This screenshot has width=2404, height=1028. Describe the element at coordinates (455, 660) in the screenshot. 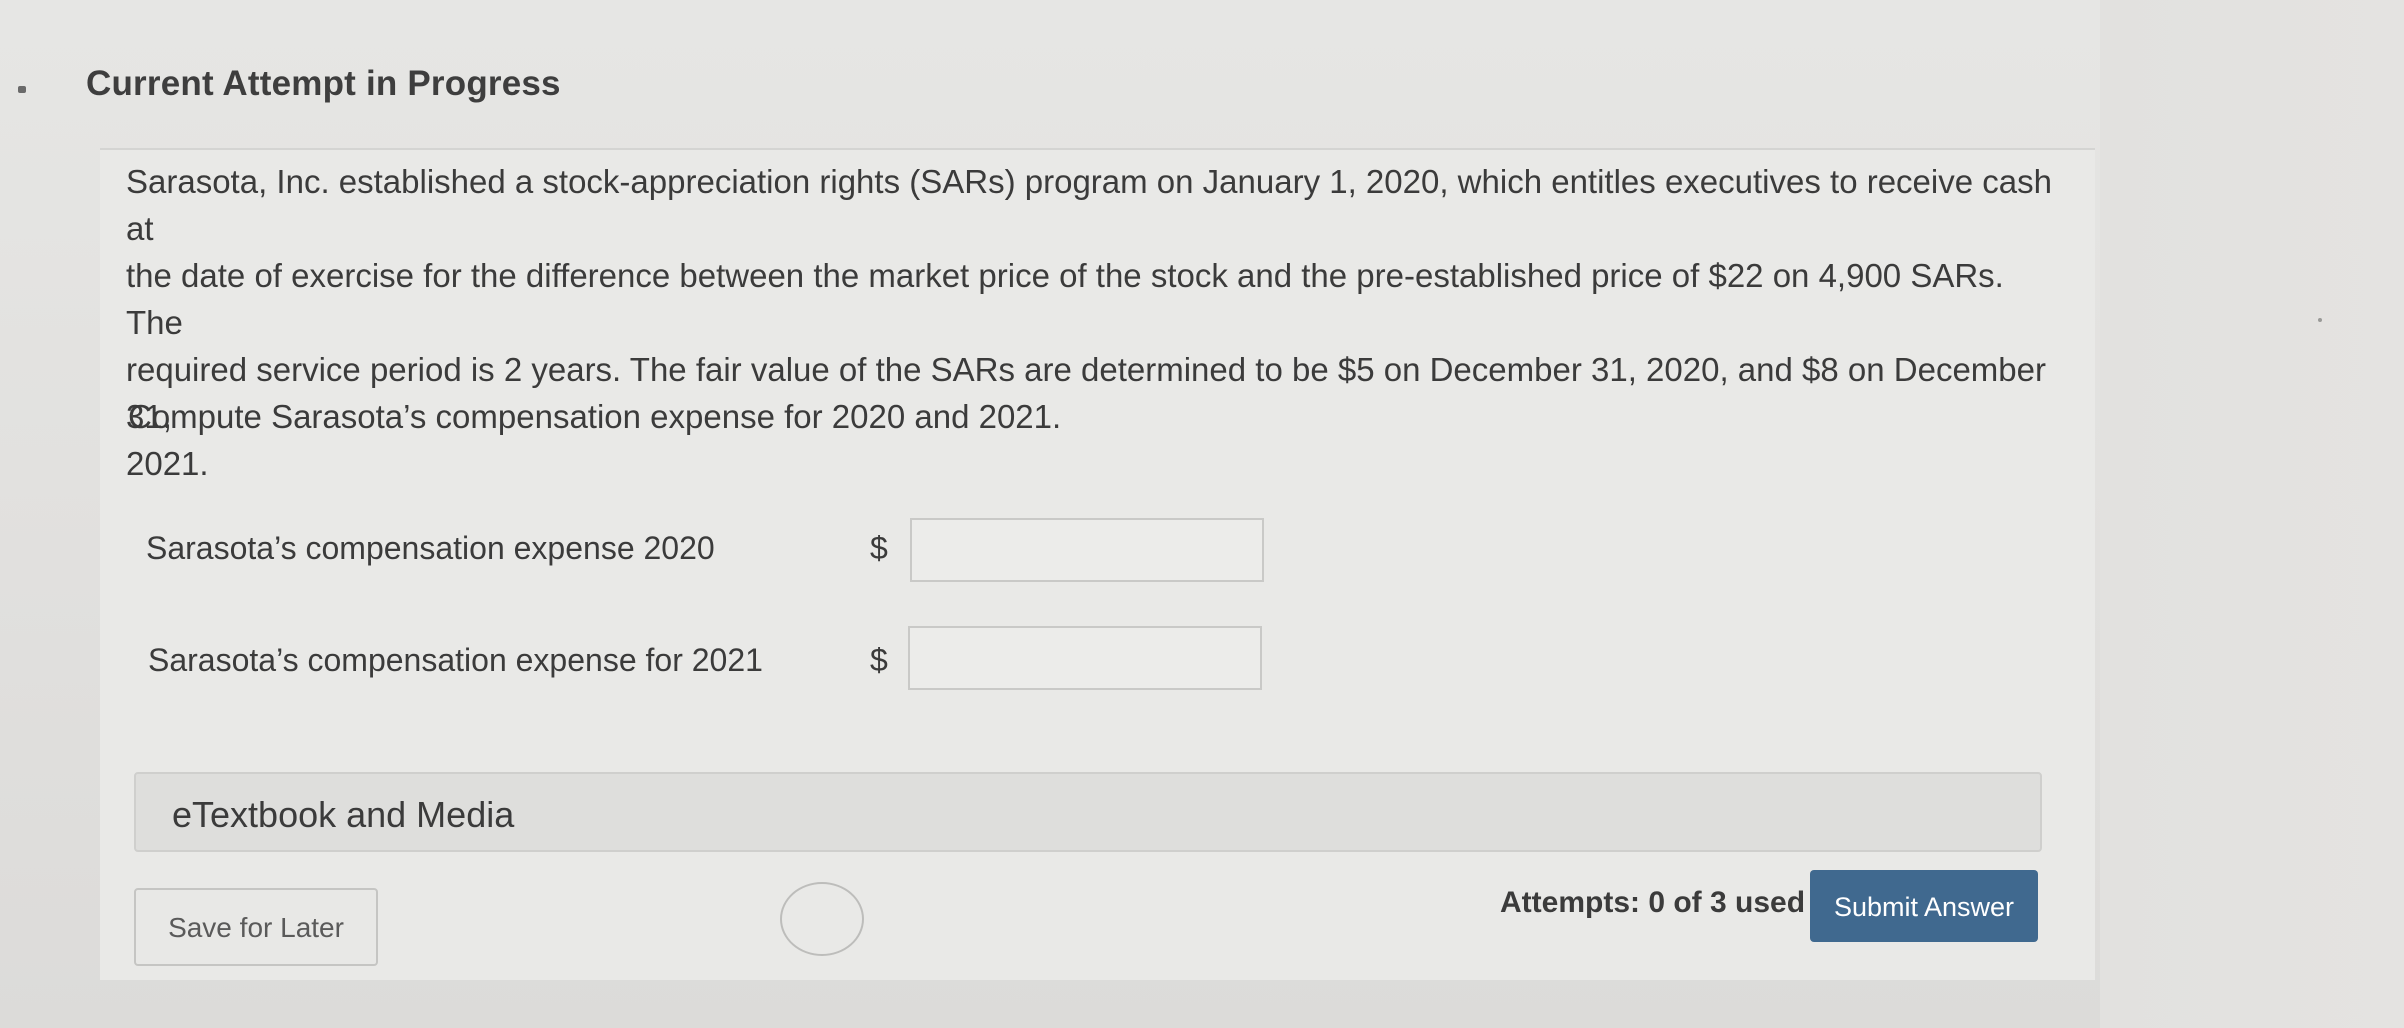

I see `answer-label-2021: Sarasota’s compensation expense for 2021` at that location.